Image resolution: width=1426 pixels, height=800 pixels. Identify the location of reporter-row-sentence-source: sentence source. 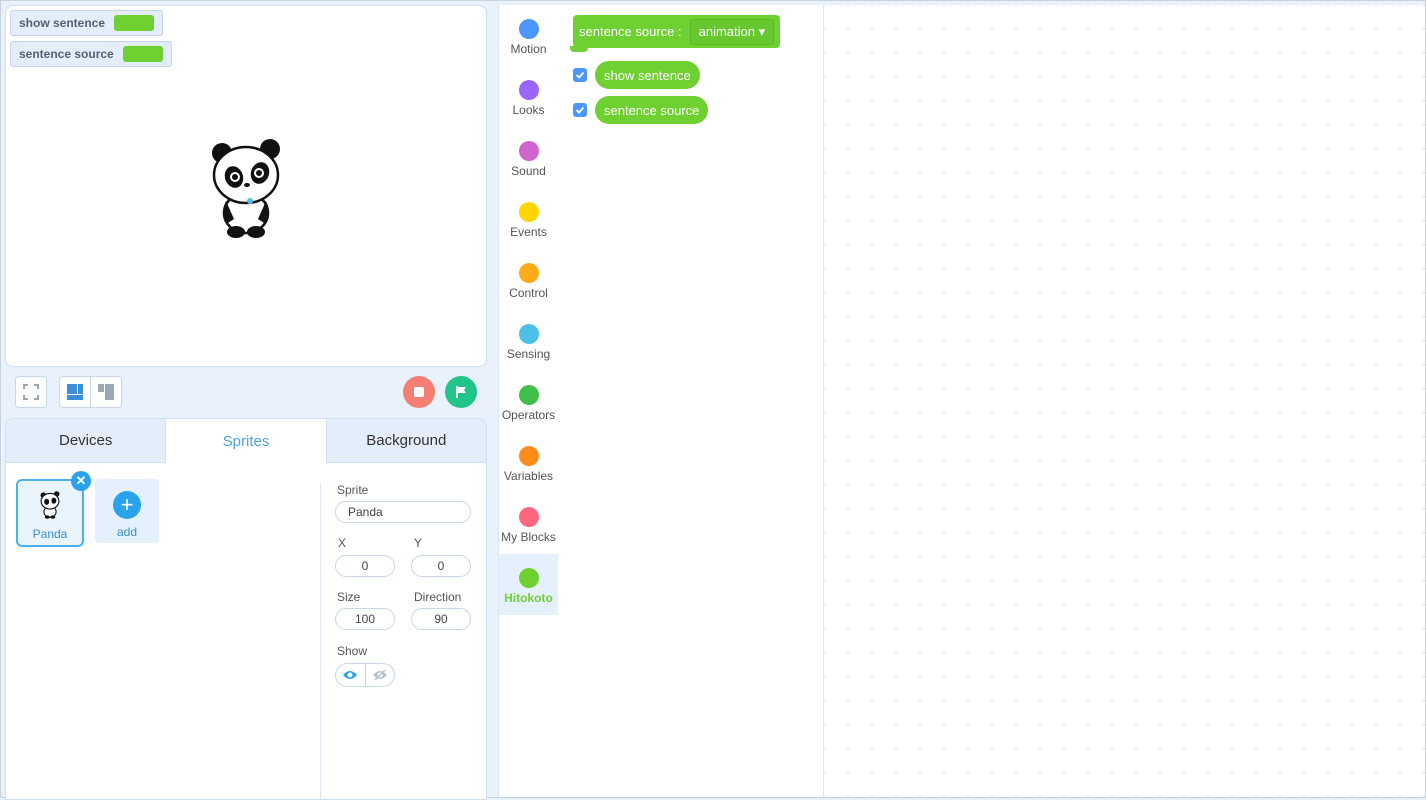
(641, 110).